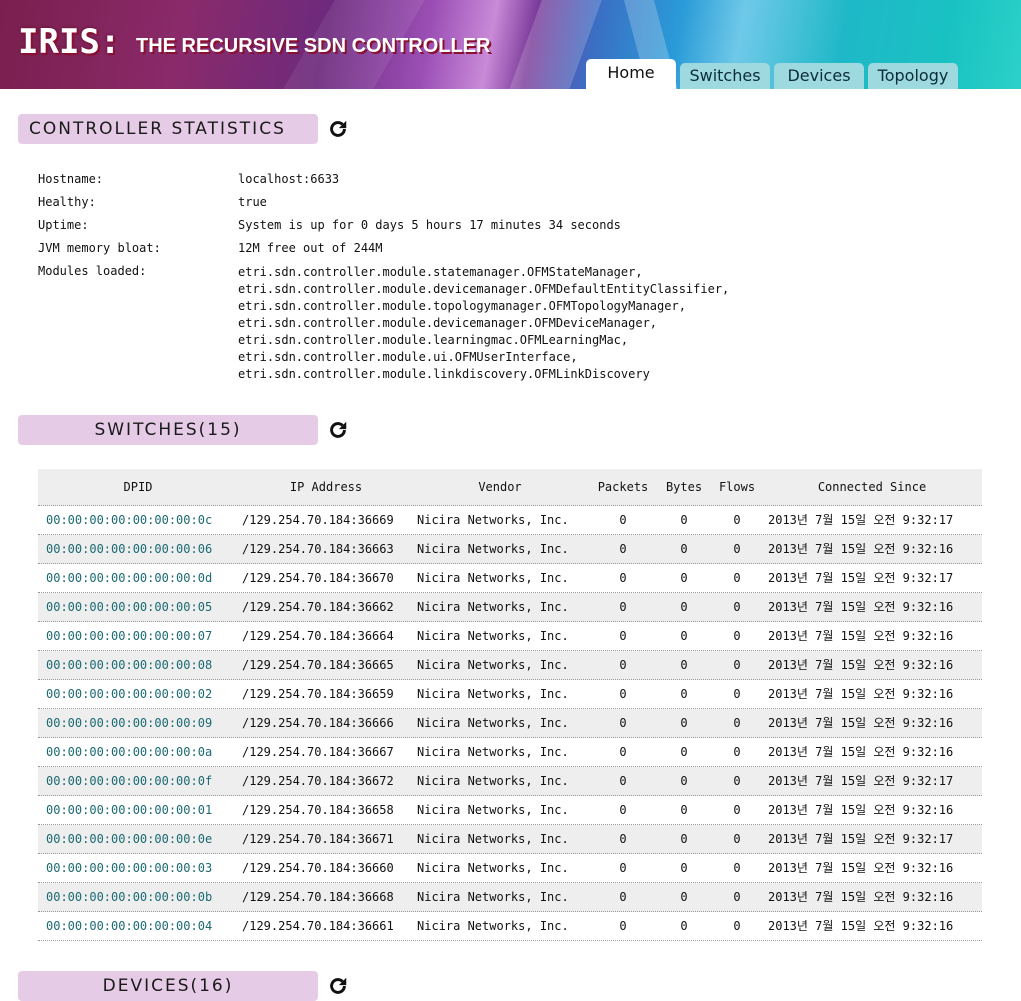 Image resolution: width=1021 pixels, height=1001 pixels. Describe the element at coordinates (142, 723) in the screenshot. I see `cell-dpid: 00:00:00:00:00:00:00:09` at that location.